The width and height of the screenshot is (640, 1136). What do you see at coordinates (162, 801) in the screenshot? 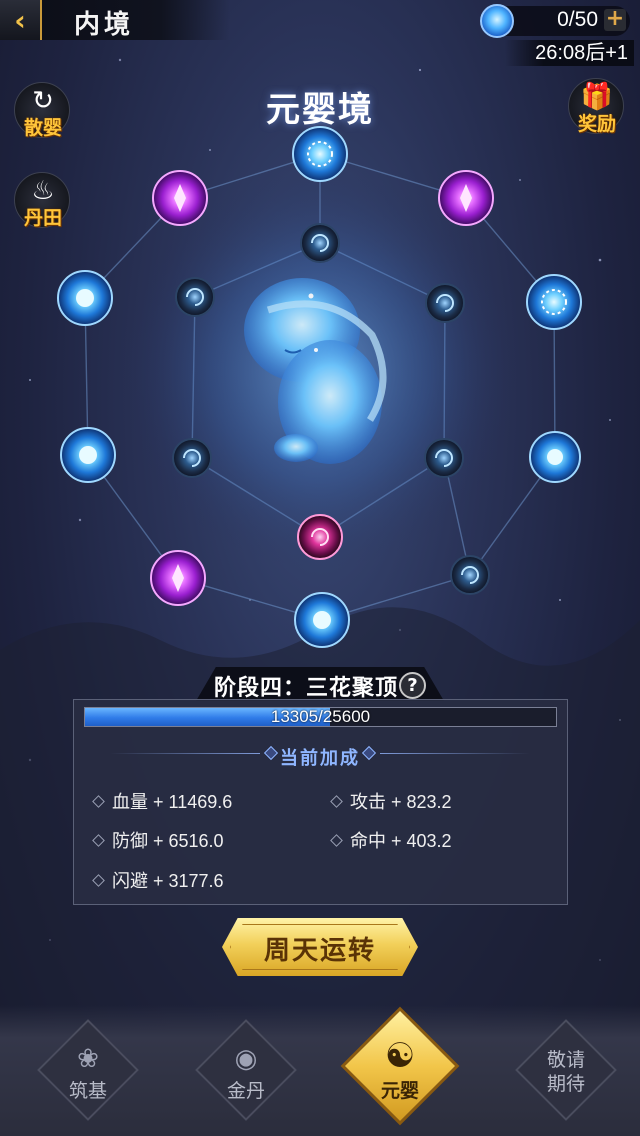
I see `stat-hp: 血量 + 11469.6` at bounding box center [162, 801].